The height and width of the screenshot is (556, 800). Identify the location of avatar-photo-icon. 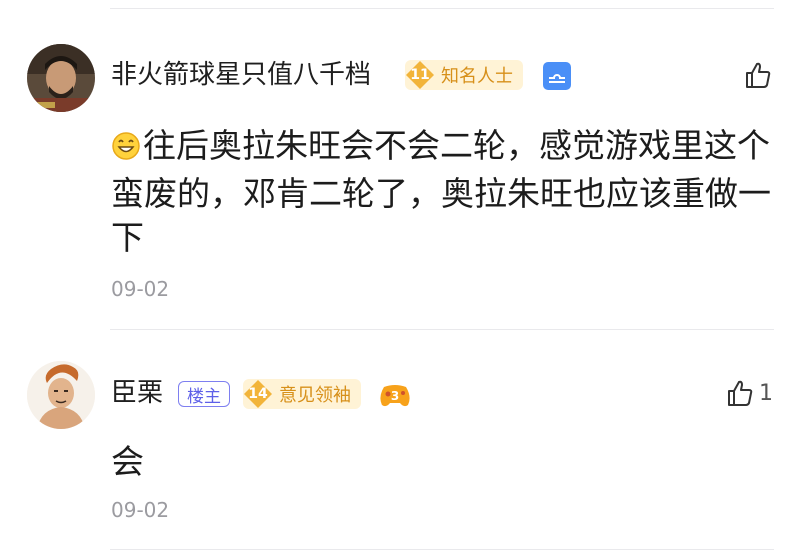
(61, 78).